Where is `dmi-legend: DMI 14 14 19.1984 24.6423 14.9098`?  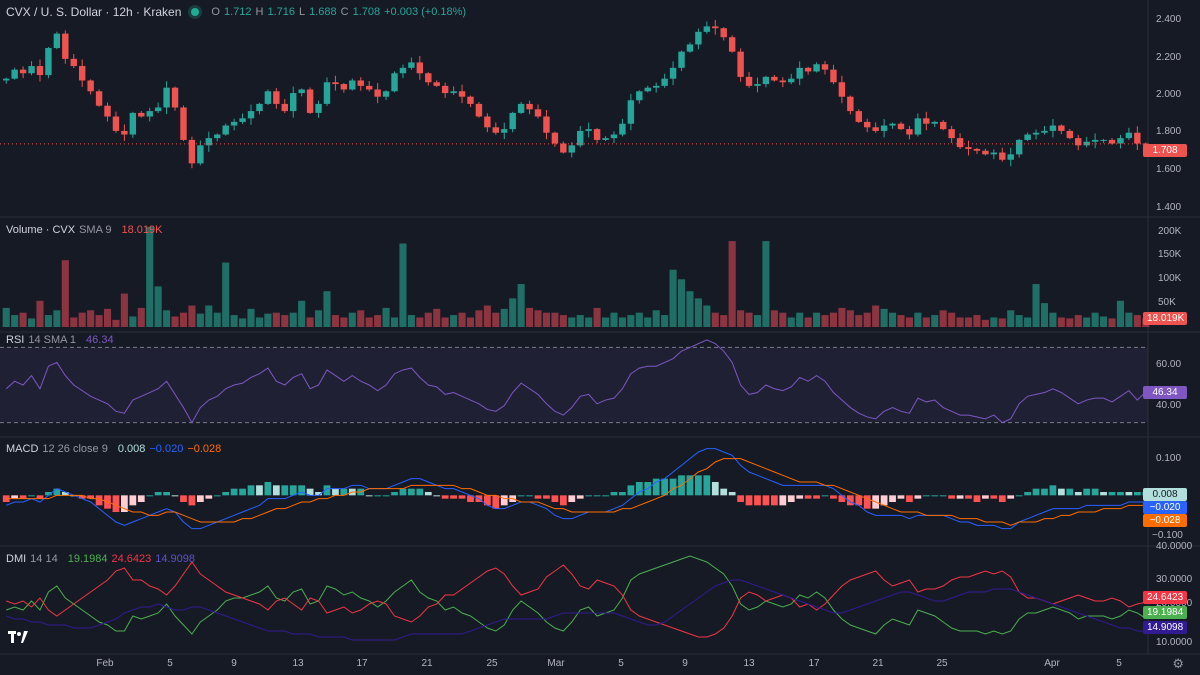
dmi-legend: DMI 14 14 19.1984 24.6423 14.9098 is located at coordinates (100, 559).